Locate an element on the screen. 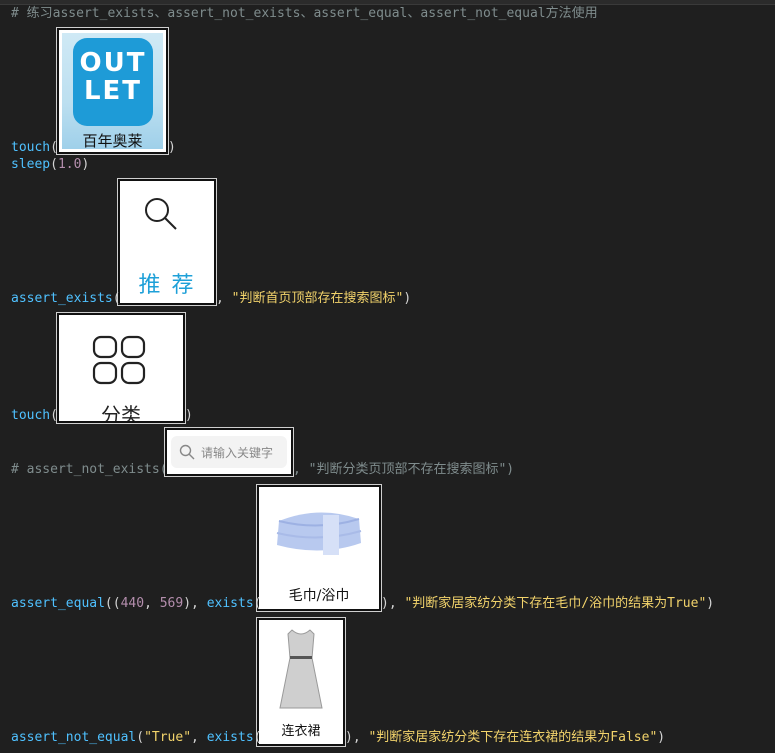 The height and width of the screenshot is (753, 775). true-string: "True" is located at coordinates (168, 737).